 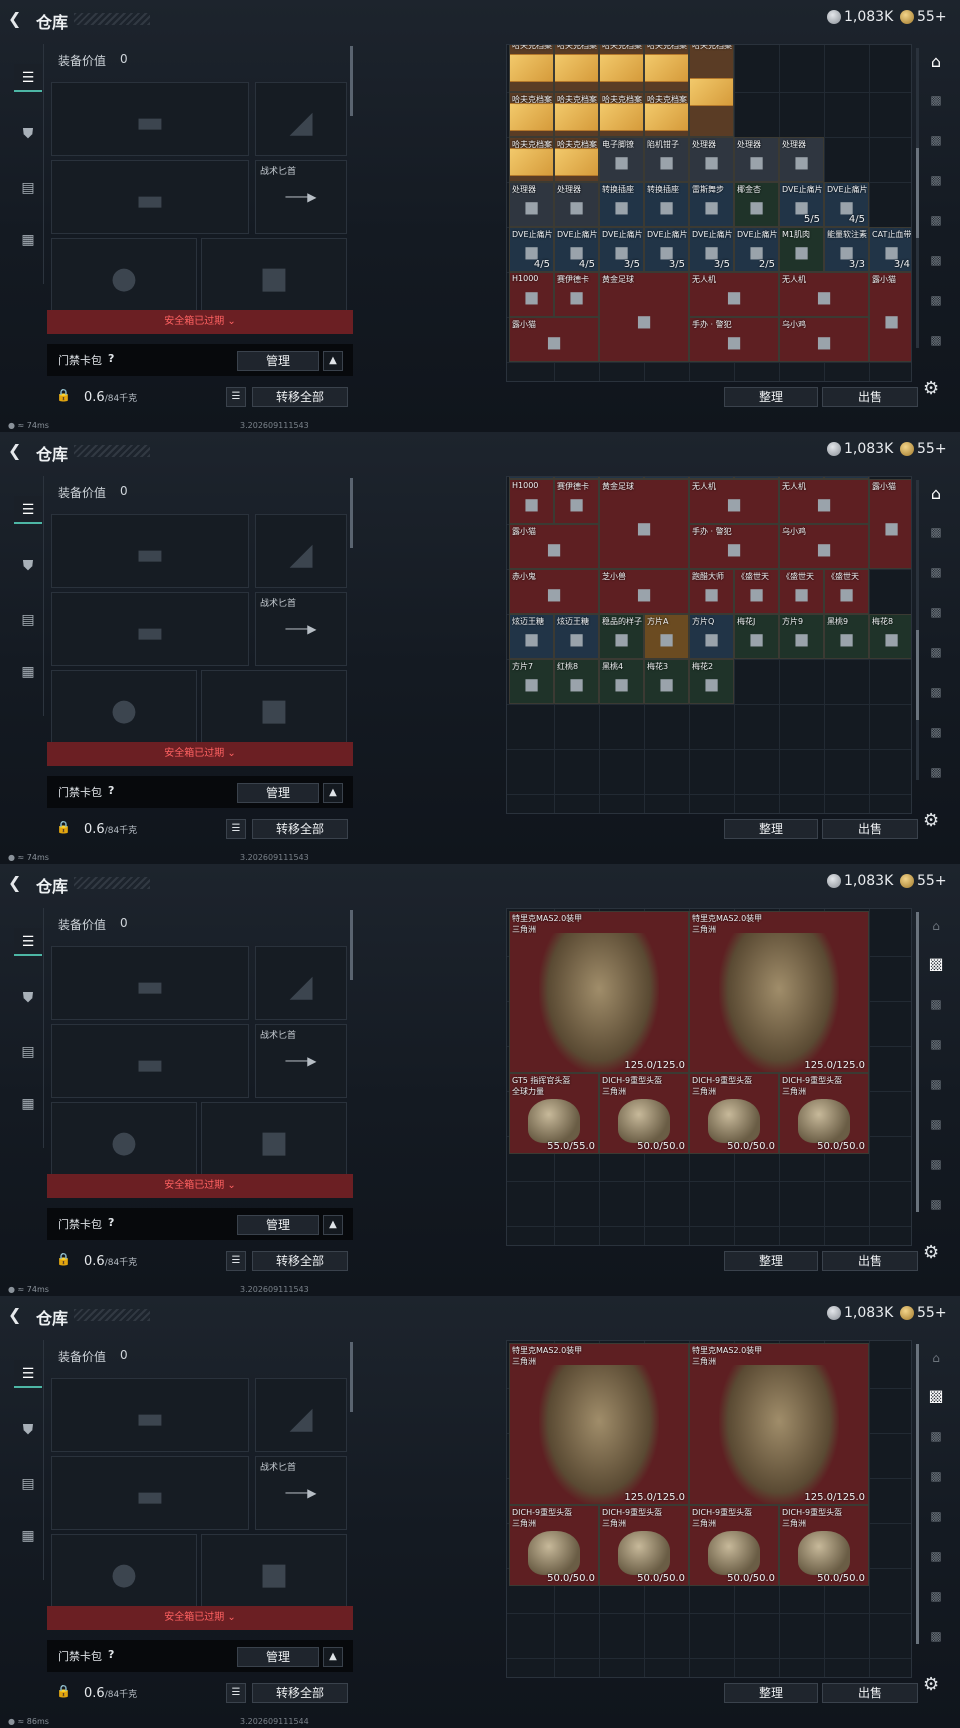 What do you see at coordinates (554, 591) in the screenshot?
I see `inventory-item: ■ 赤小鬼` at bounding box center [554, 591].